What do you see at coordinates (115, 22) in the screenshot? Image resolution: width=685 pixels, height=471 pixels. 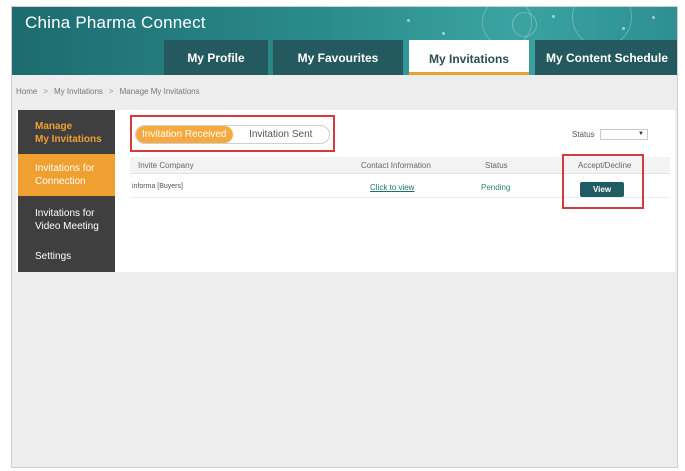 I see `app-title: China Pharma Connect` at bounding box center [115, 22].